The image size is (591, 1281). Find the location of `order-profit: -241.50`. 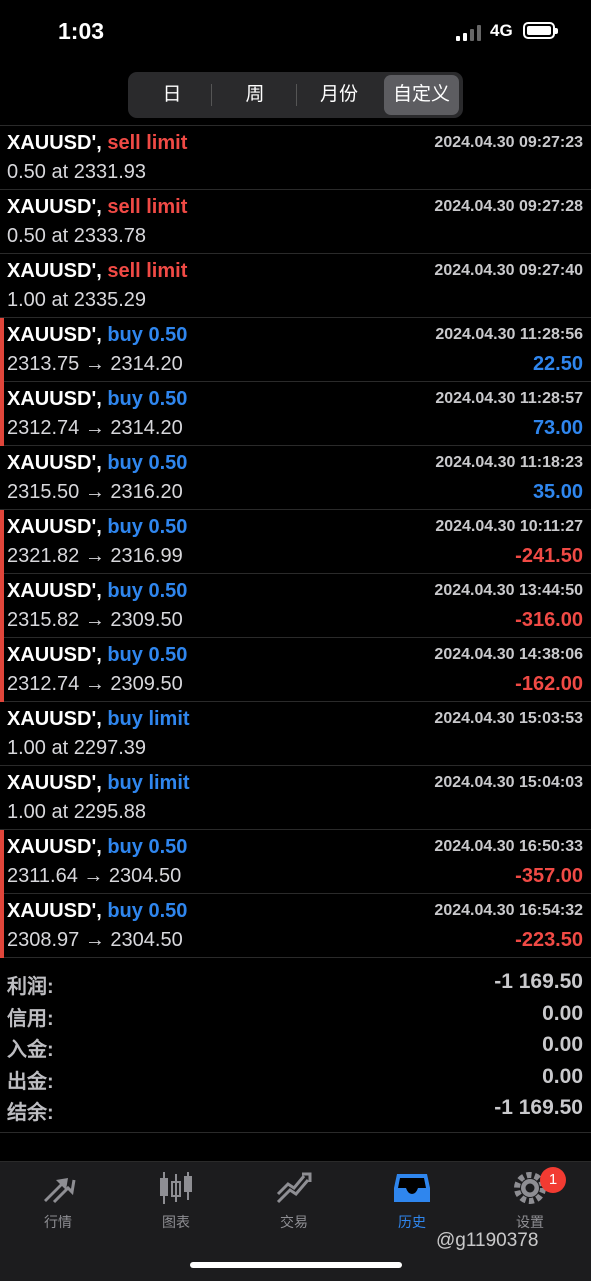

order-profit: -241.50 is located at coordinates (549, 556).